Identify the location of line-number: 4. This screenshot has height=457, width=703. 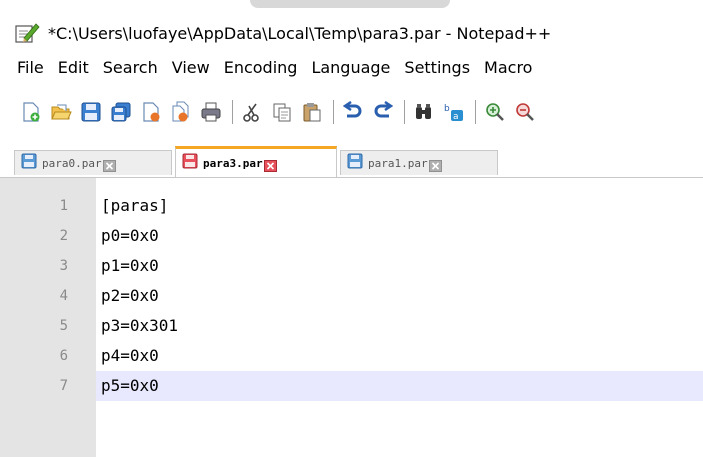
(63, 296).